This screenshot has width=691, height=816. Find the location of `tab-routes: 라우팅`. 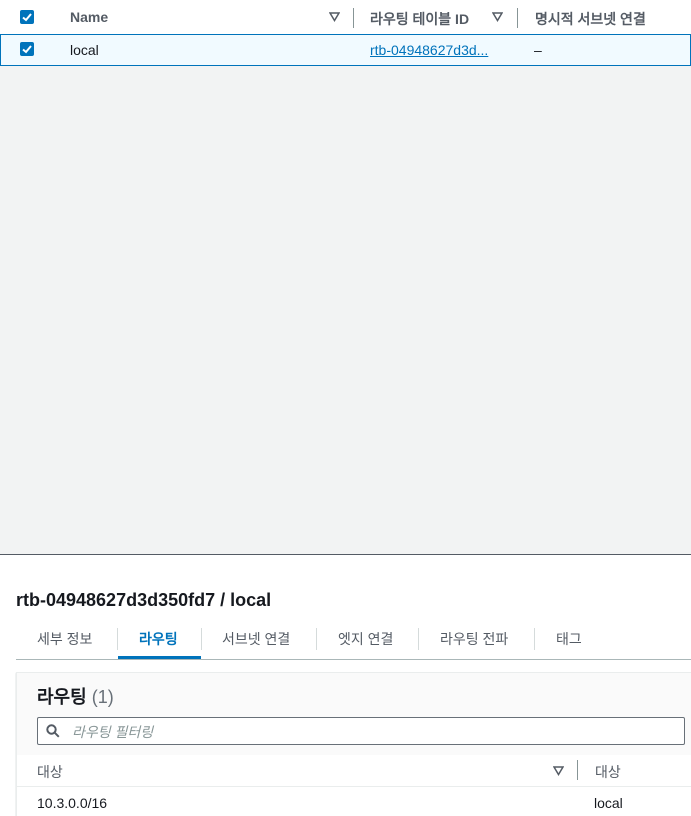

tab-routes: 라우팅 is located at coordinates (158, 639).